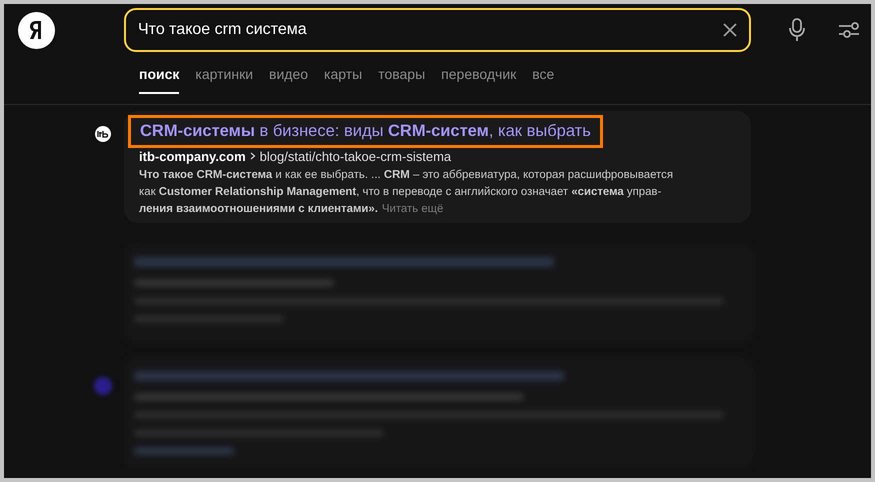 Image resolution: width=875 pixels, height=482 pixels. I want to click on search-tab: карты, so click(343, 80).